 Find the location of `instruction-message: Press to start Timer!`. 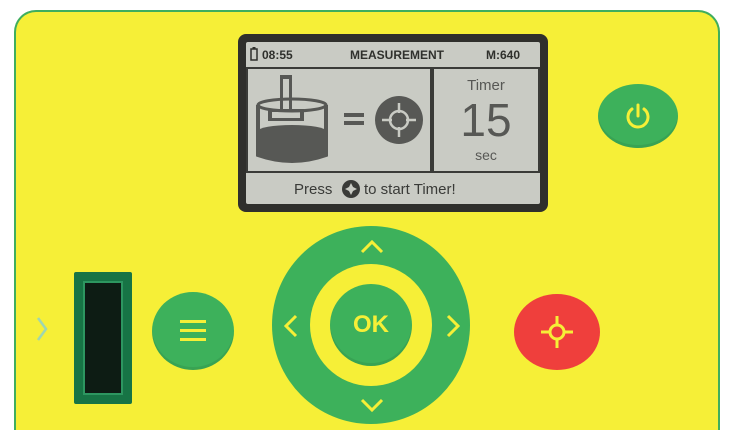

instruction-message: Press to start Timer! is located at coordinates (393, 189).